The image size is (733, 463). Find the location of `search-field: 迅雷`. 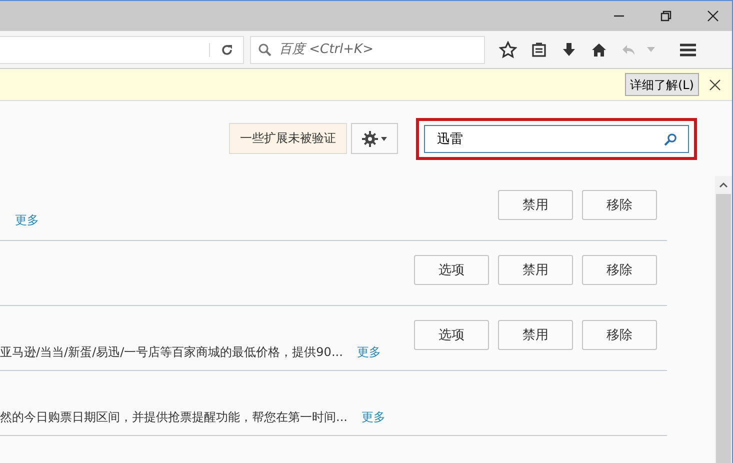

search-field: 迅雷 is located at coordinates (557, 138).